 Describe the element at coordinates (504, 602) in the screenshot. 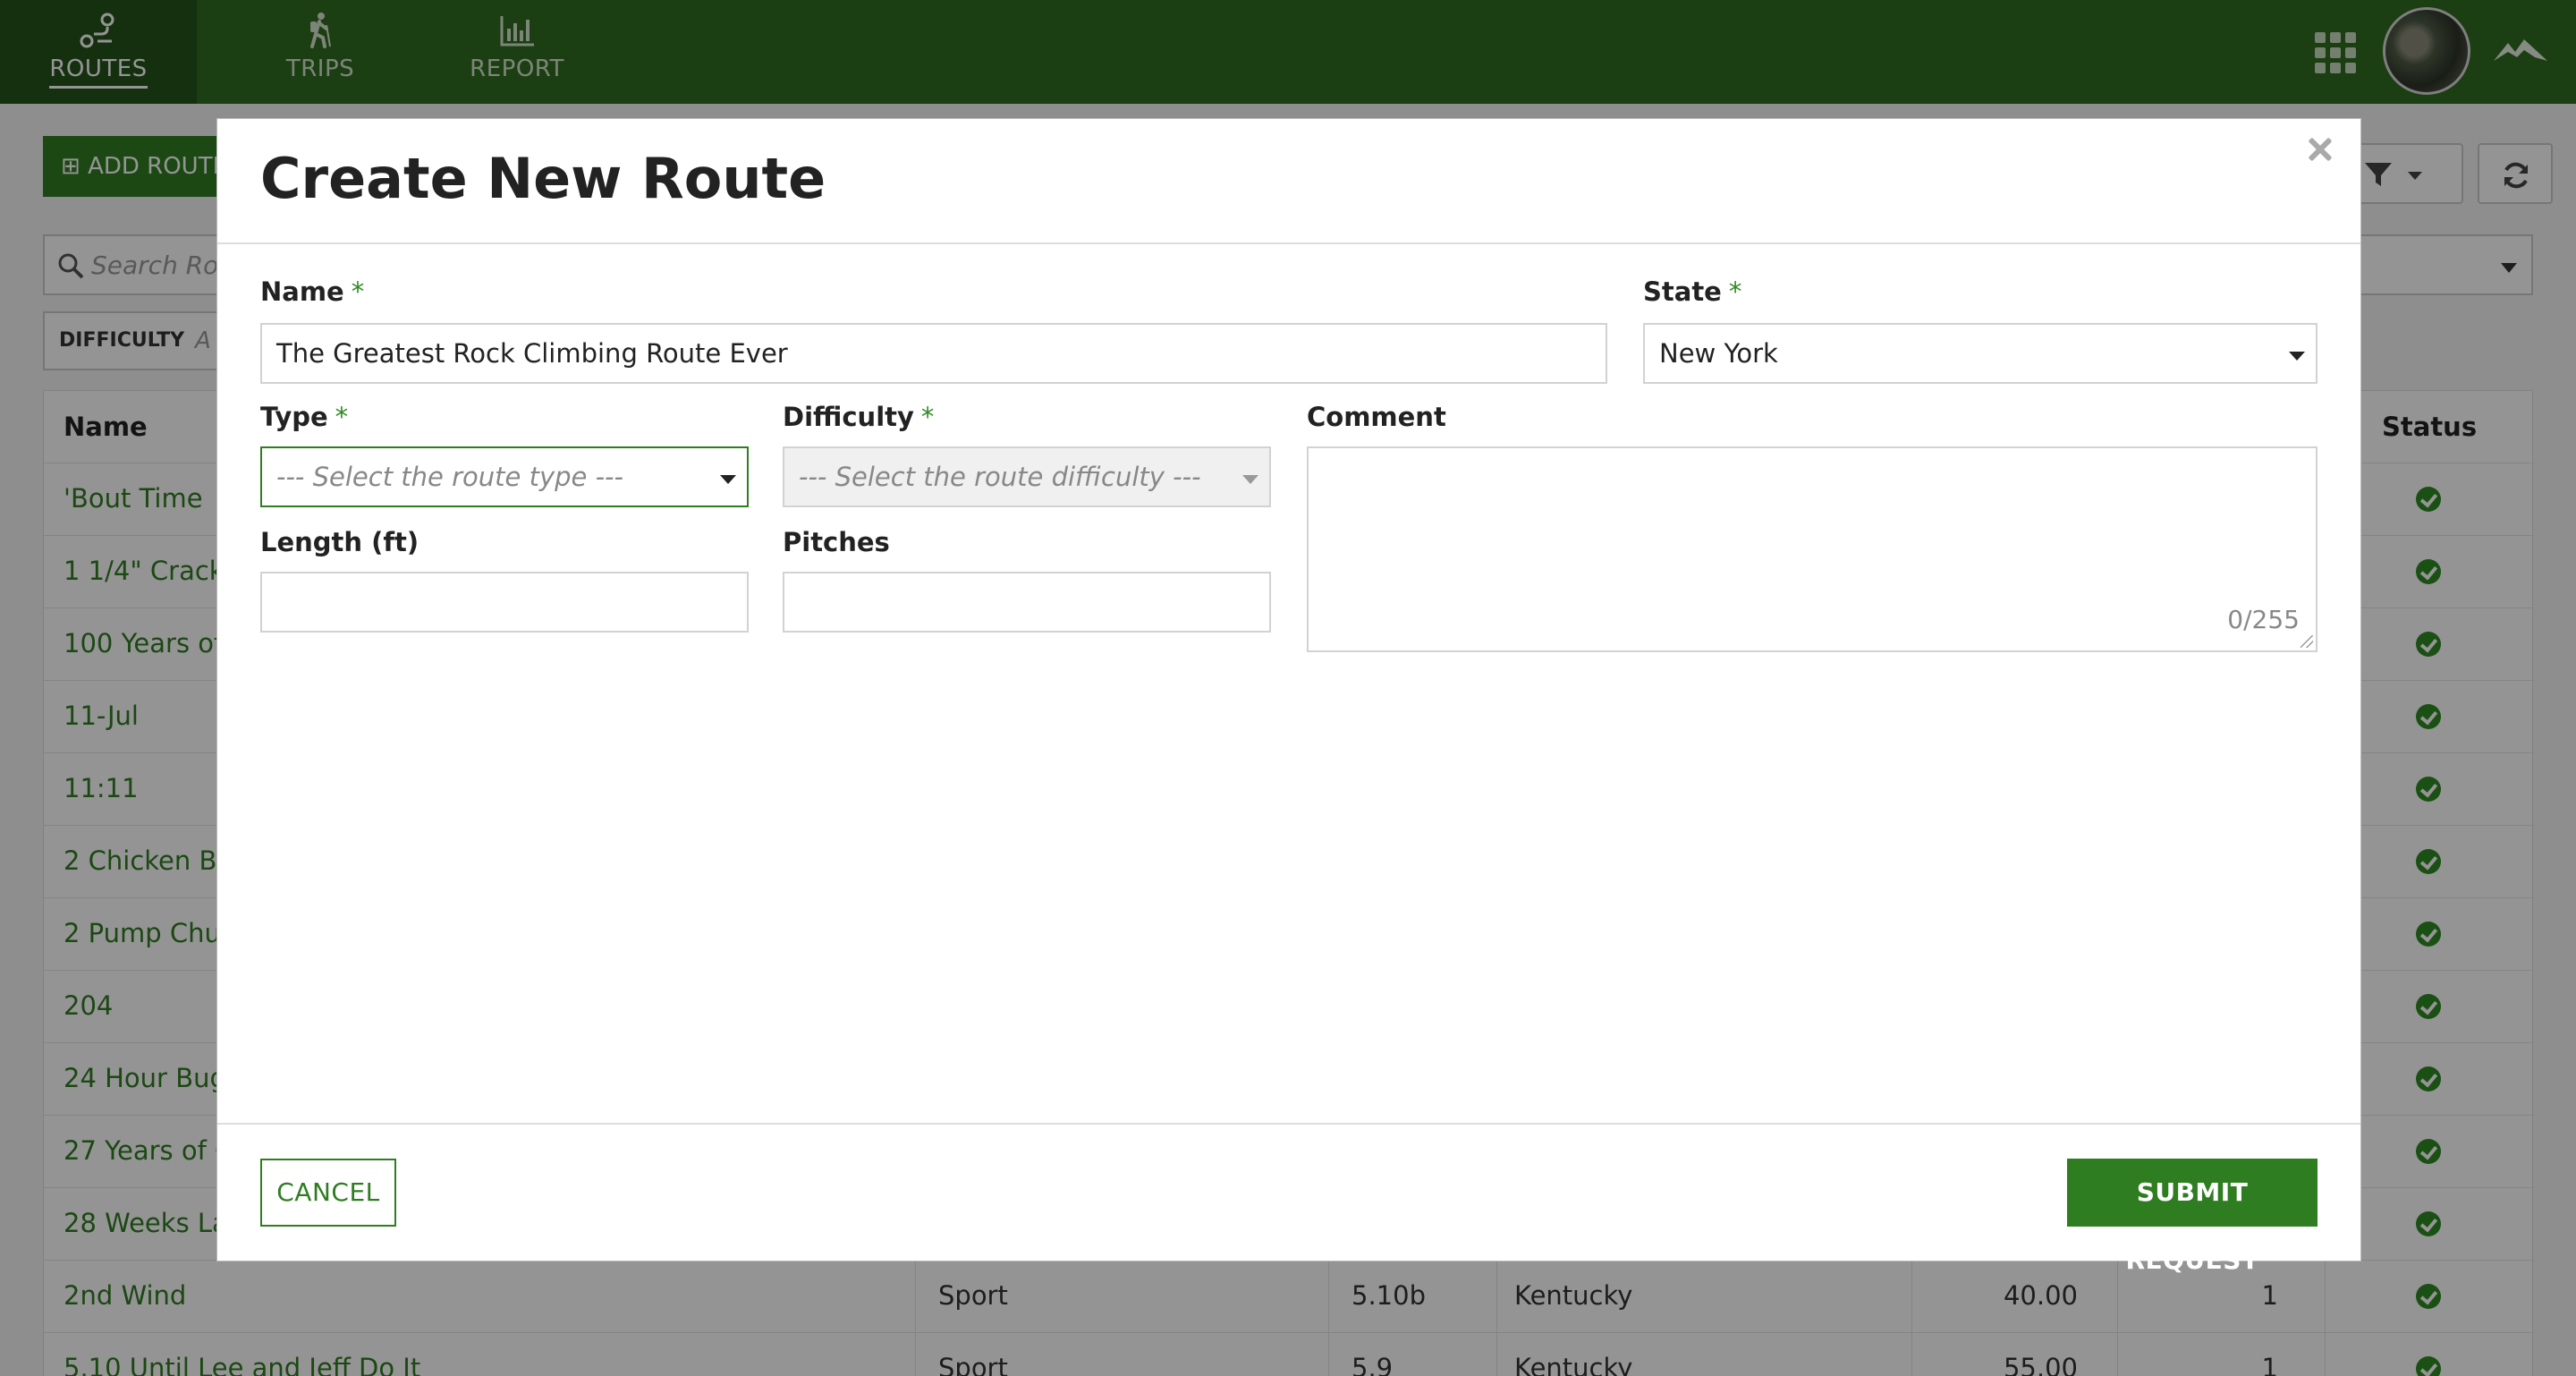

I see `length-input` at that location.